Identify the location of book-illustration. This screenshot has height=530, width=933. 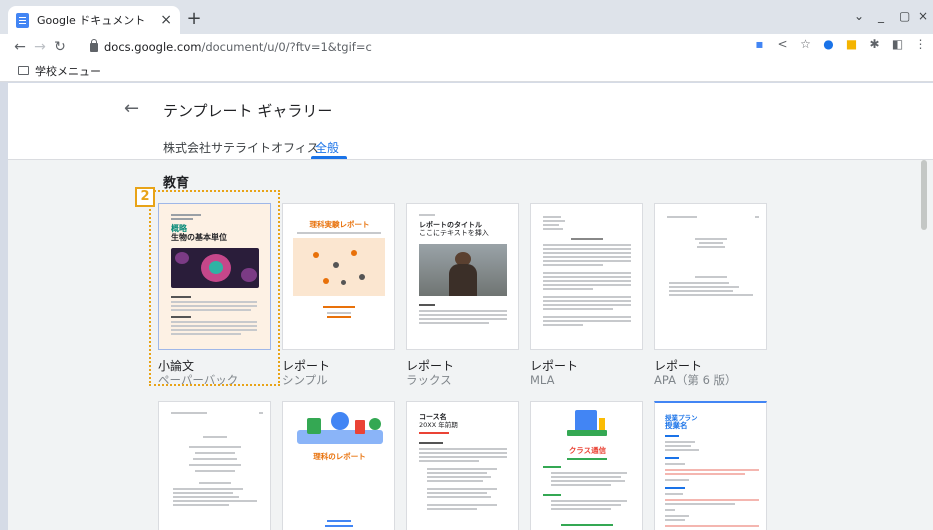
(587, 424).